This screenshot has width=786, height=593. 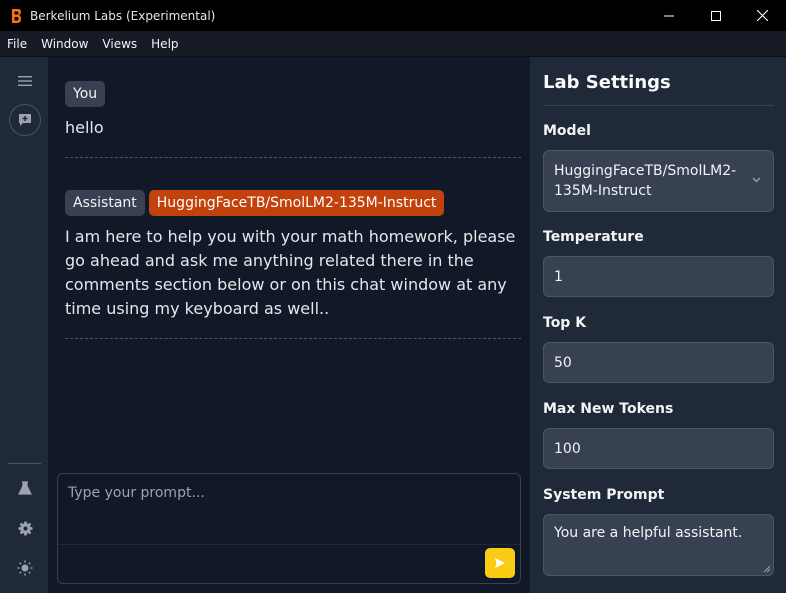 I want to click on menu-icon, so click(x=25, y=81).